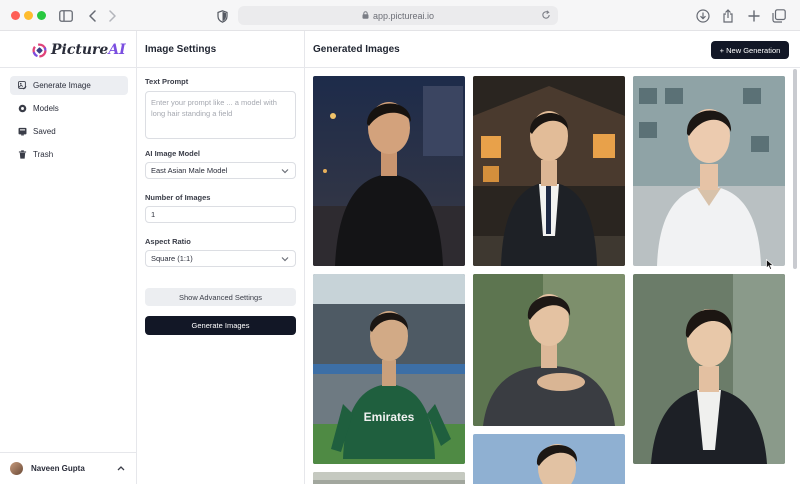 The width and height of the screenshot is (800, 484). I want to click on image-edit-icon, so click(22, 85).